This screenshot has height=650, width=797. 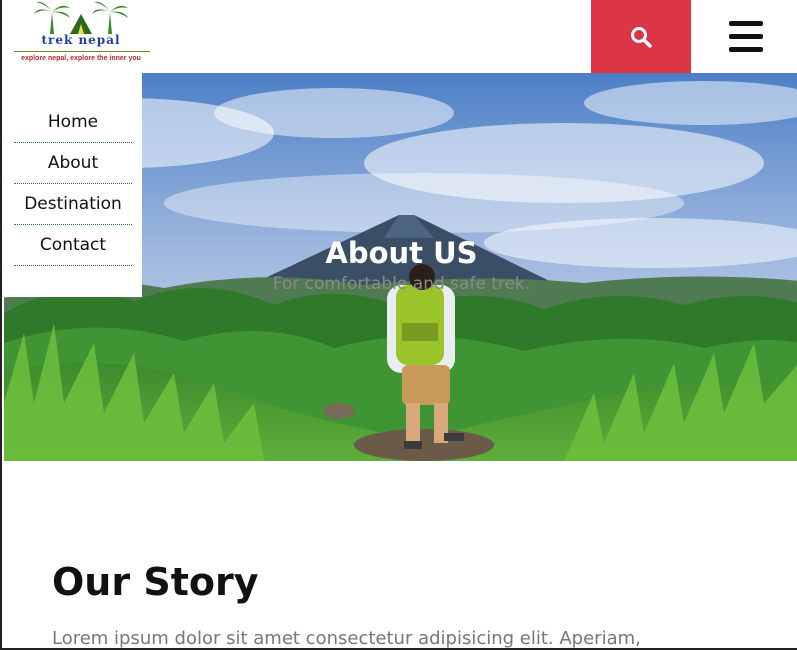 I want to click on story-heading: Our Story, so click(x=155, y=582).